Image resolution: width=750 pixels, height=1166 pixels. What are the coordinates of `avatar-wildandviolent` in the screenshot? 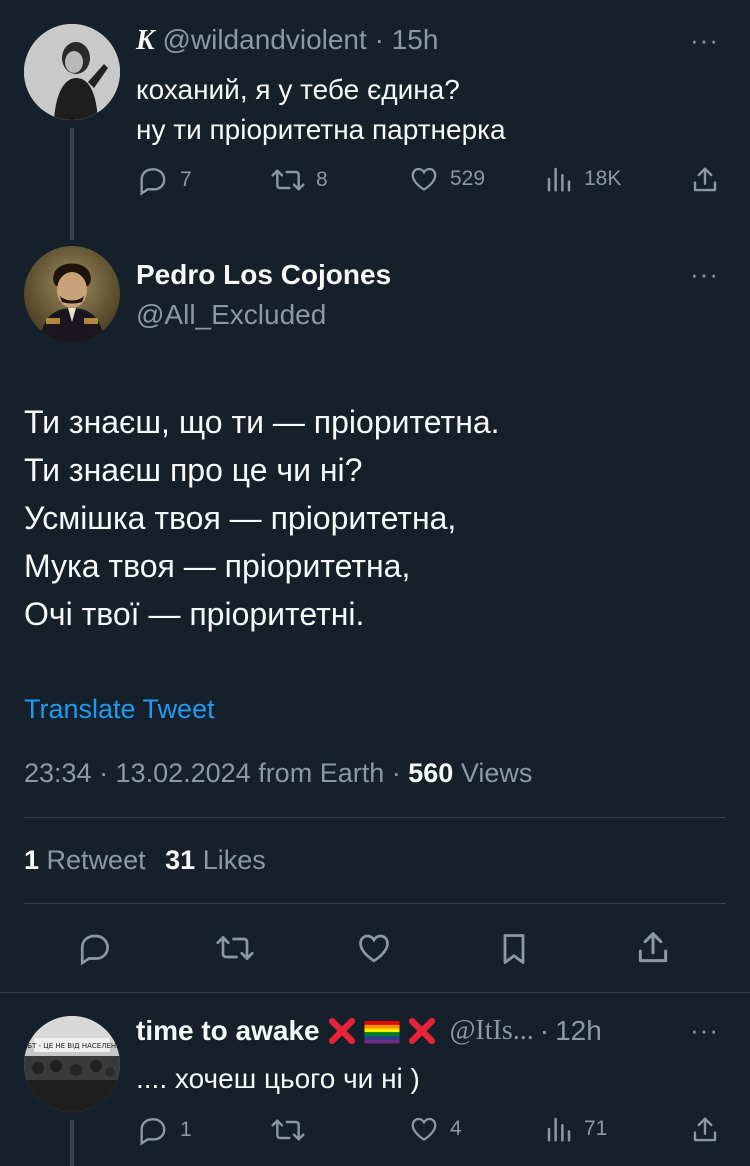 It's located at (72, 72).